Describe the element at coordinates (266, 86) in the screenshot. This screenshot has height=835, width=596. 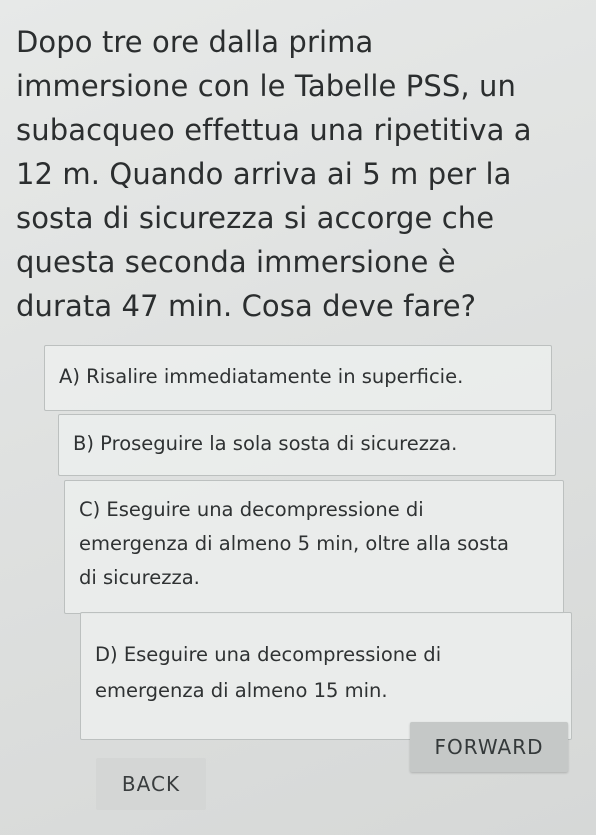
I see `question-line: immersione con le Tabelle PSS, un` at that location.